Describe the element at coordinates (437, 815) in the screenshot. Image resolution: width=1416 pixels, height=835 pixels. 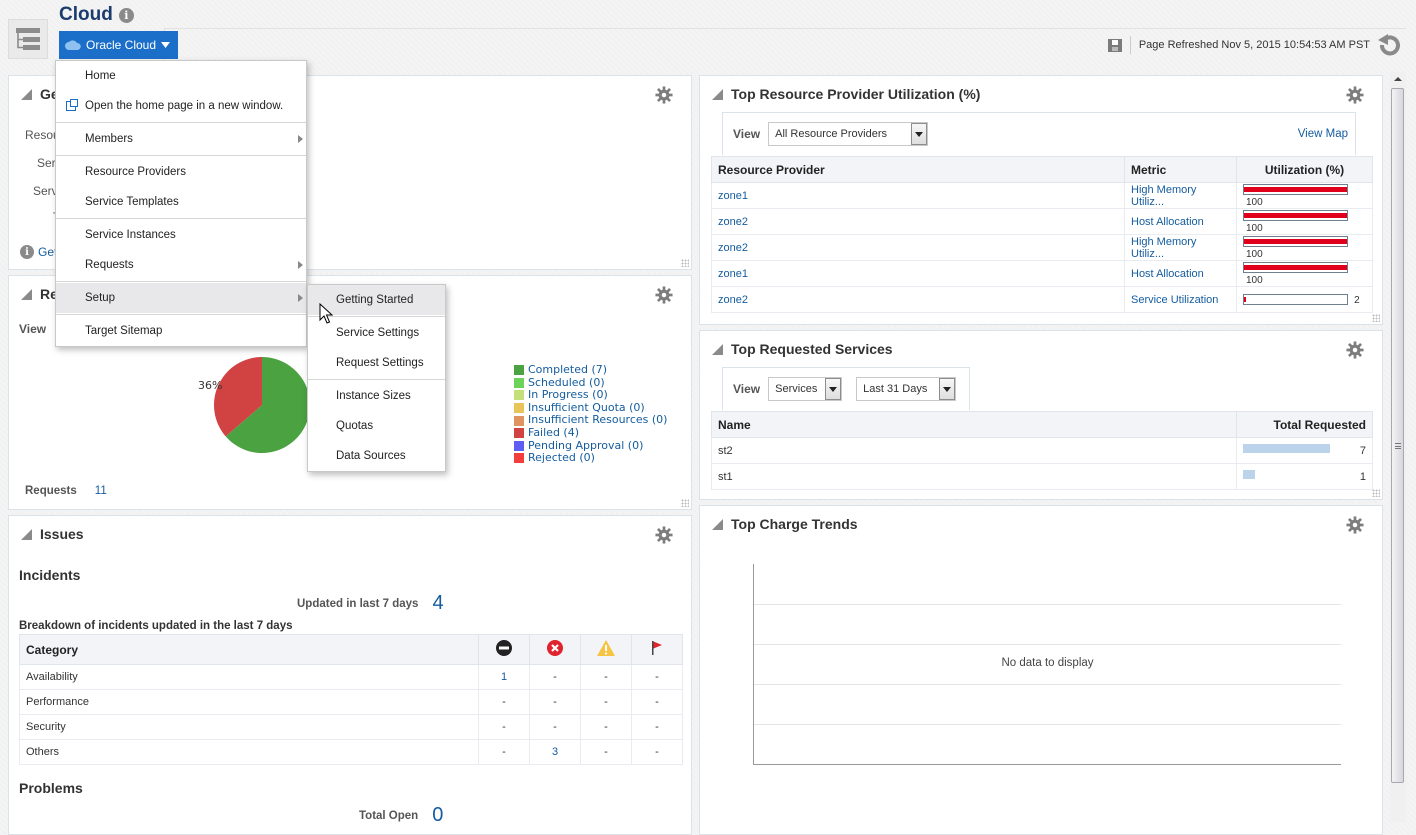
I see `total-open-count: 0` at that location.